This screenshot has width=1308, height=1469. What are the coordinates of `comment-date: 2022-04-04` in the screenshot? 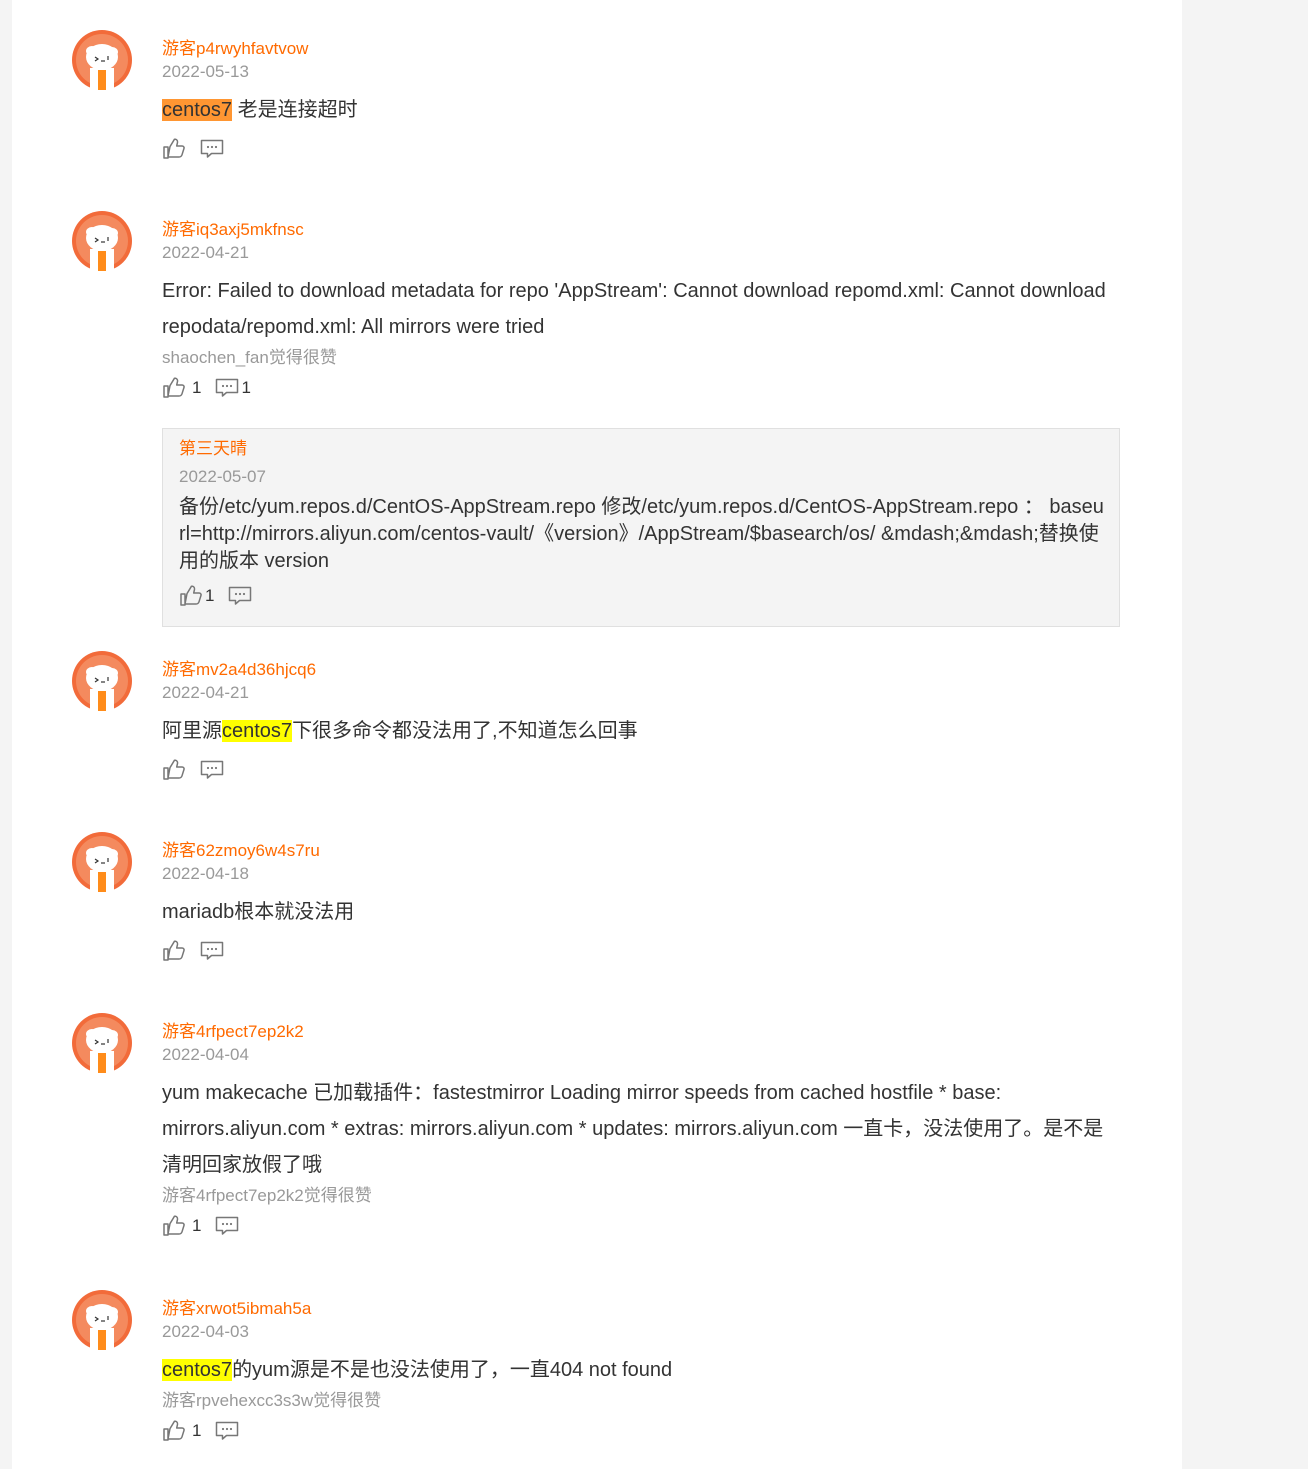 It's located at (205, 1054).